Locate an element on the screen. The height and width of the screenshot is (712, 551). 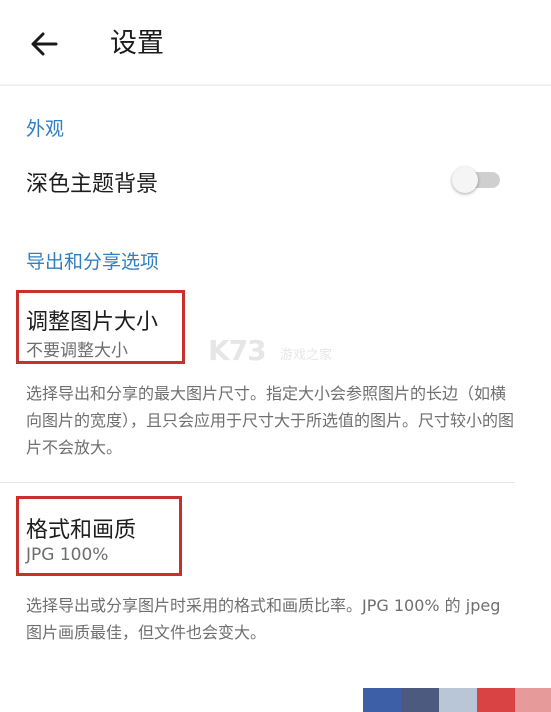
color-swatch-strip is located at coordinates (457, 700).